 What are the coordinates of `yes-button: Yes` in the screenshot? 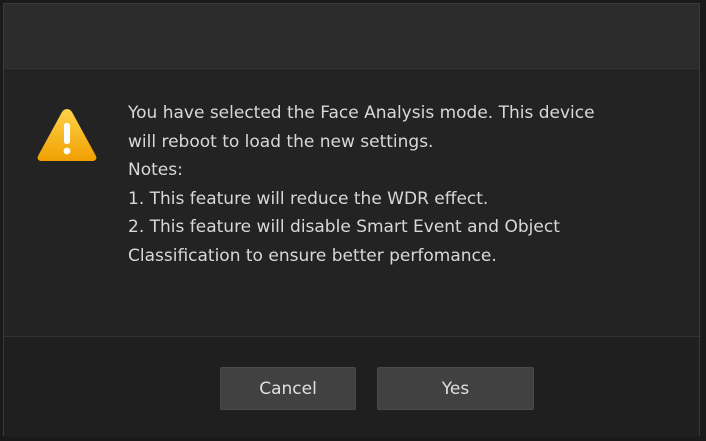 It's located at (455, 388).